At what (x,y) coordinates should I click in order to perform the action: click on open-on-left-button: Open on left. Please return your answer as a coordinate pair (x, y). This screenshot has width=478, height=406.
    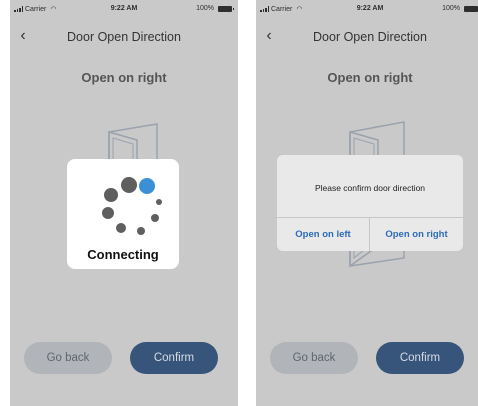
    Looking at the image, I should click on (323, 234).